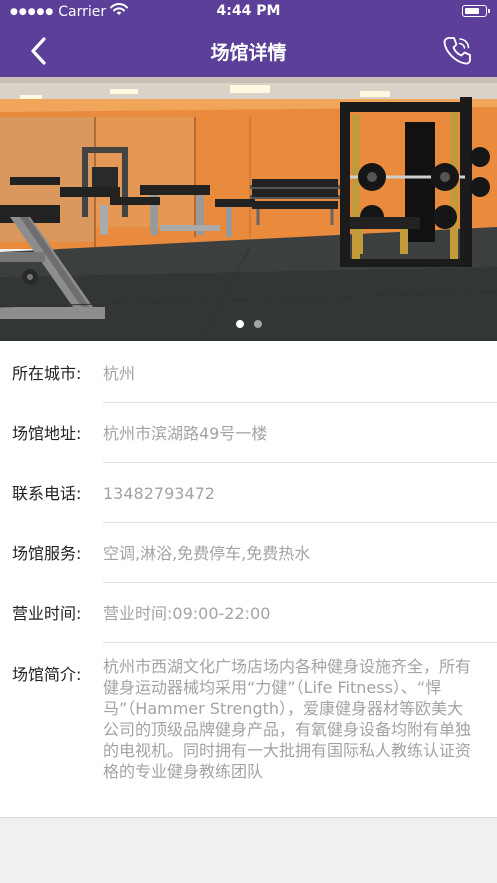 The width and height of the screenshot is (497, 883). I want to click on carousel-dots, so click(248, 324).